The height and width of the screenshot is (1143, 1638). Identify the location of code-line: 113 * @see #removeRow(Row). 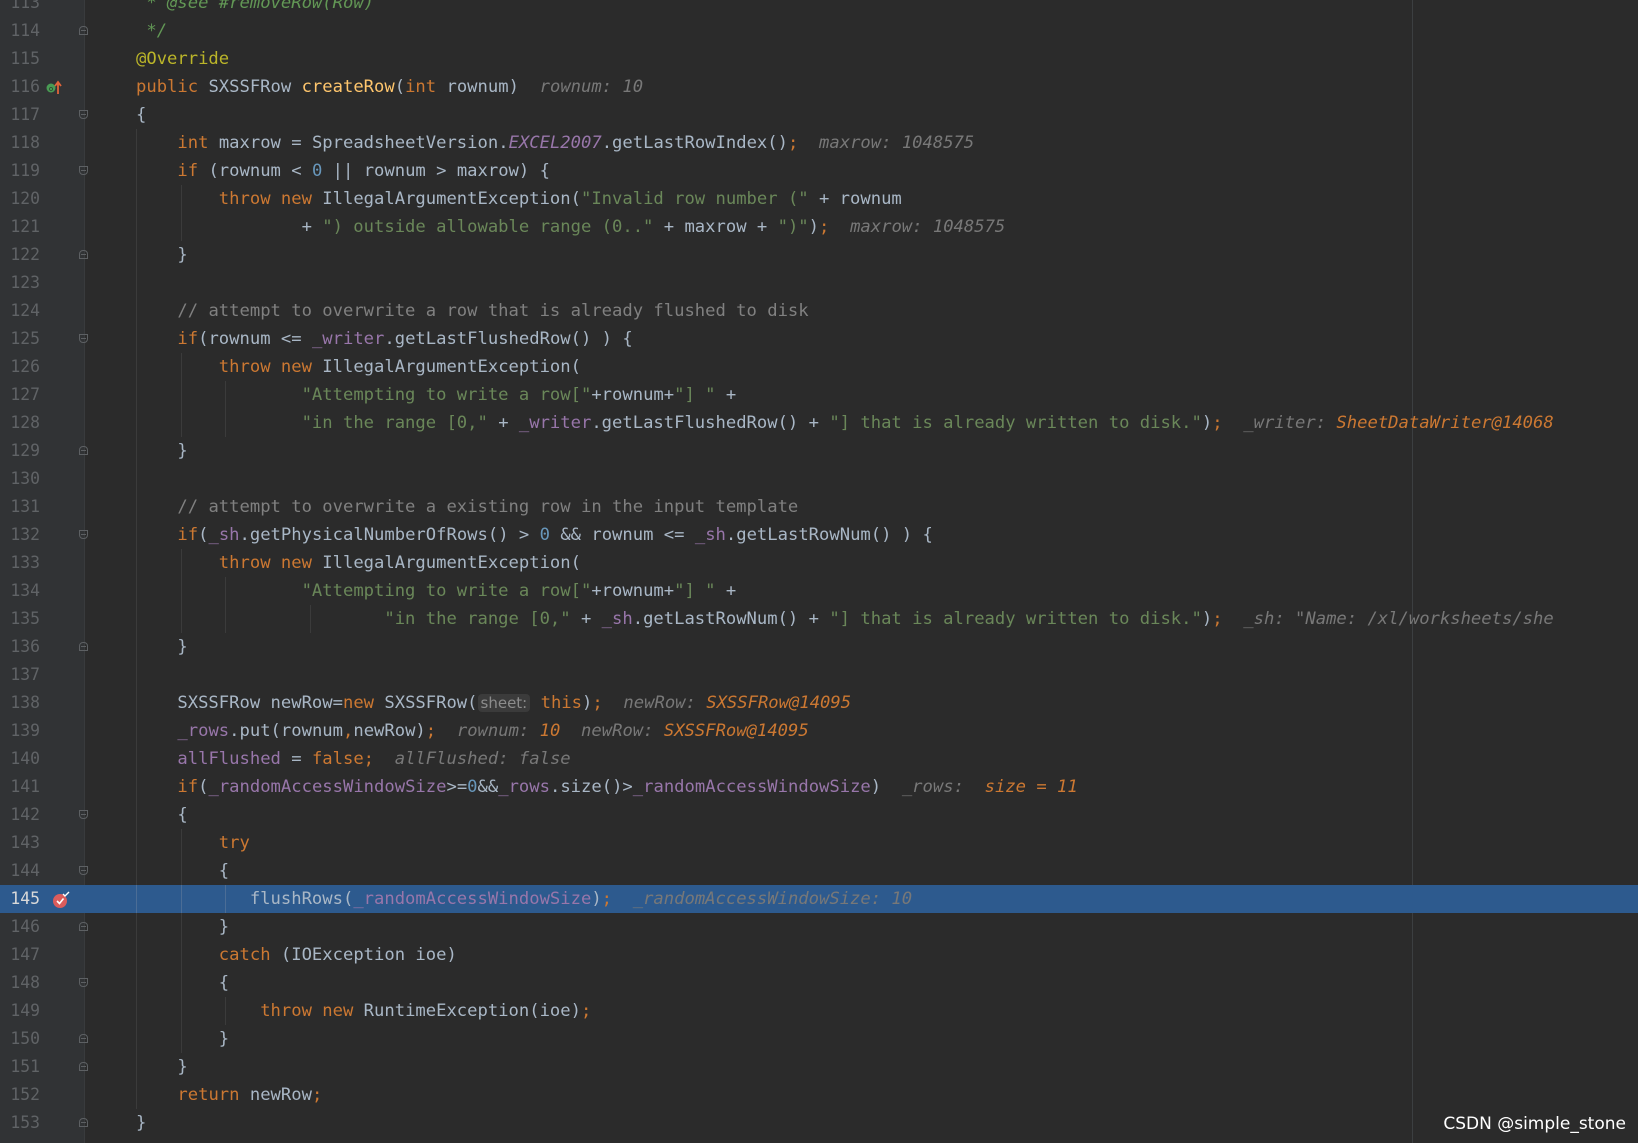
(819, 8).